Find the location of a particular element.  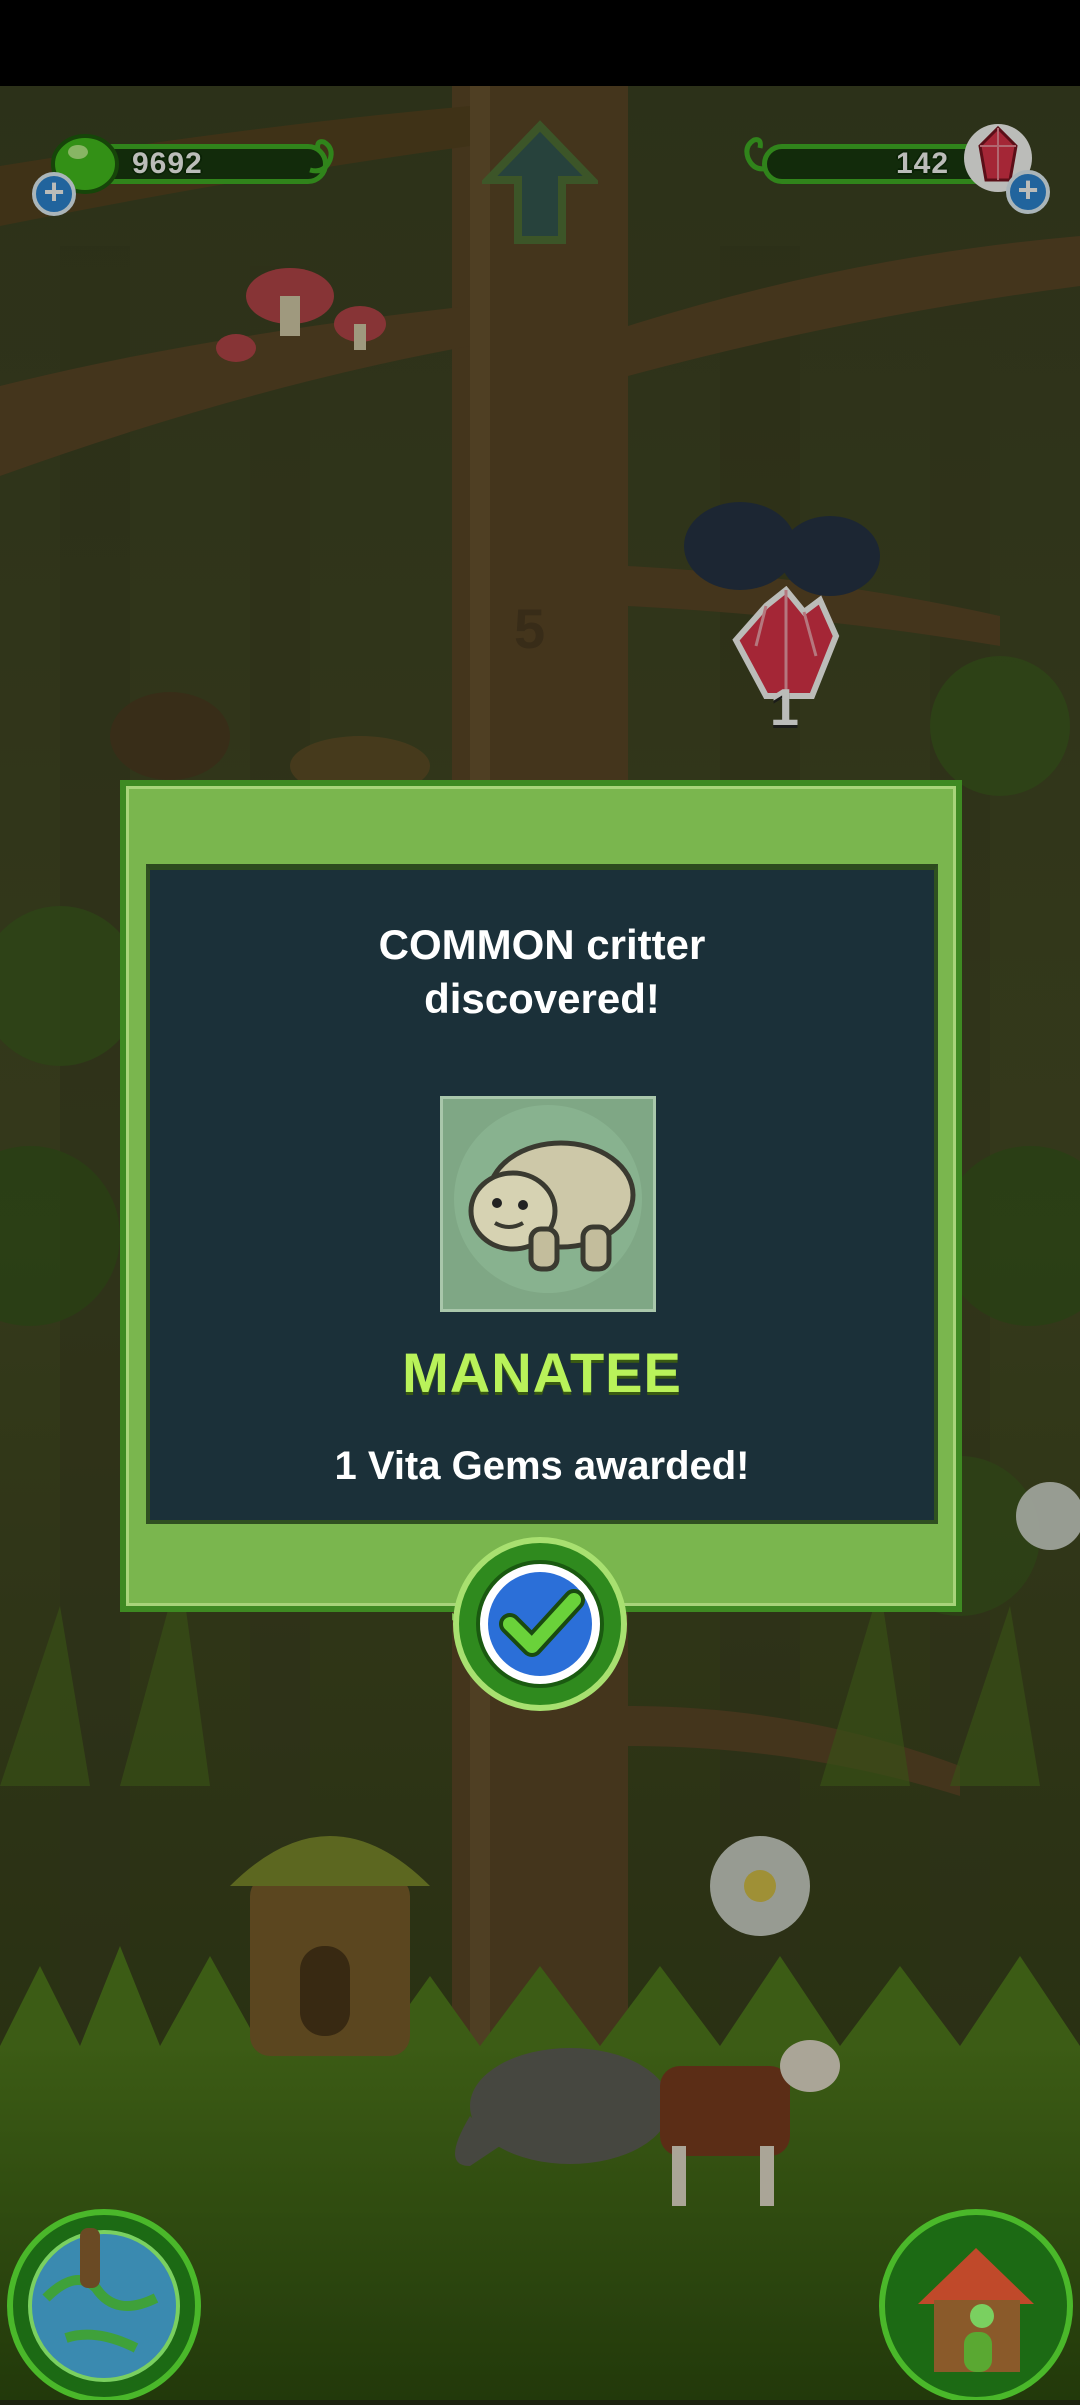

treehouse-icon is located at coordinates (976, 2306).